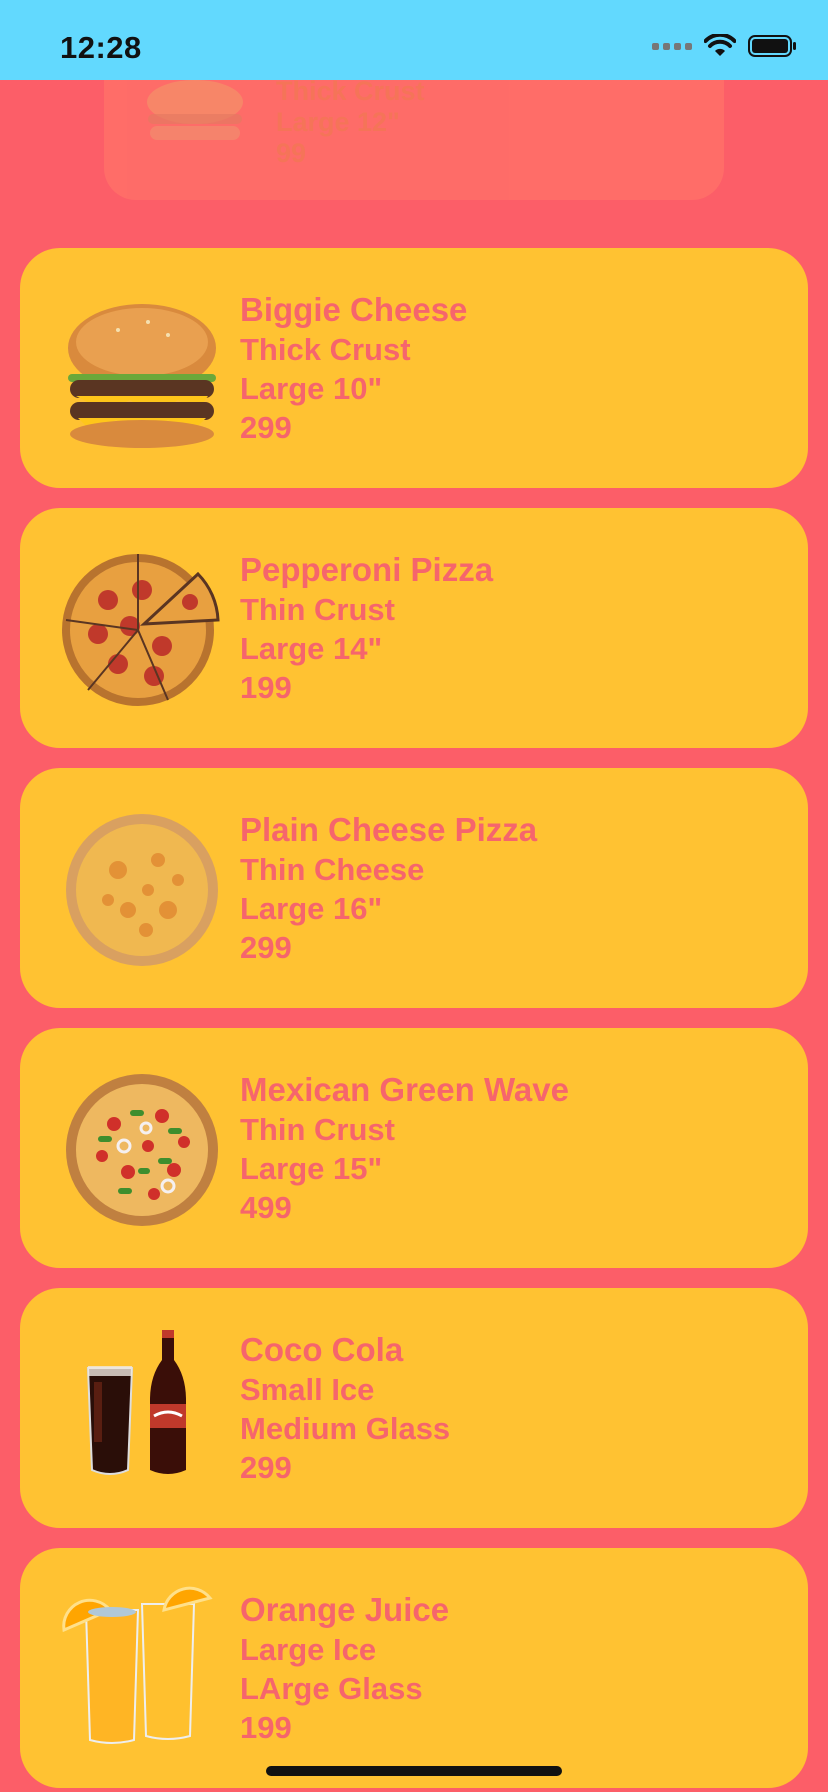  What do you see at coordinates (672, 46) in the screenshot?
I see `cellular-signal-icon` at bounding box center [672, 46].